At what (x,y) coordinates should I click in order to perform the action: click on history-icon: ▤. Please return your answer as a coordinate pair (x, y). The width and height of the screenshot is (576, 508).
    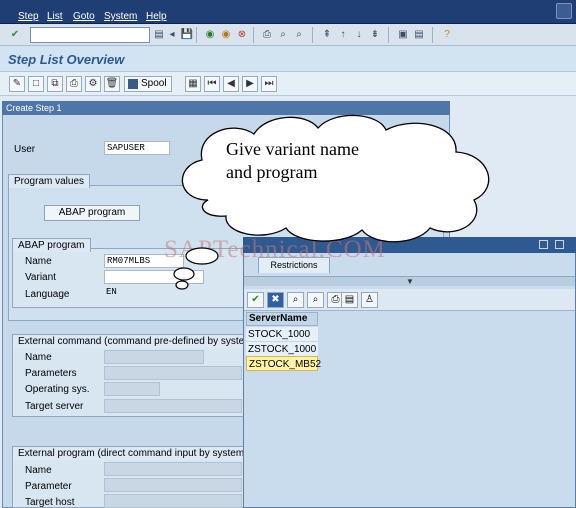
    Looking at the image, I should click on (159, 35).